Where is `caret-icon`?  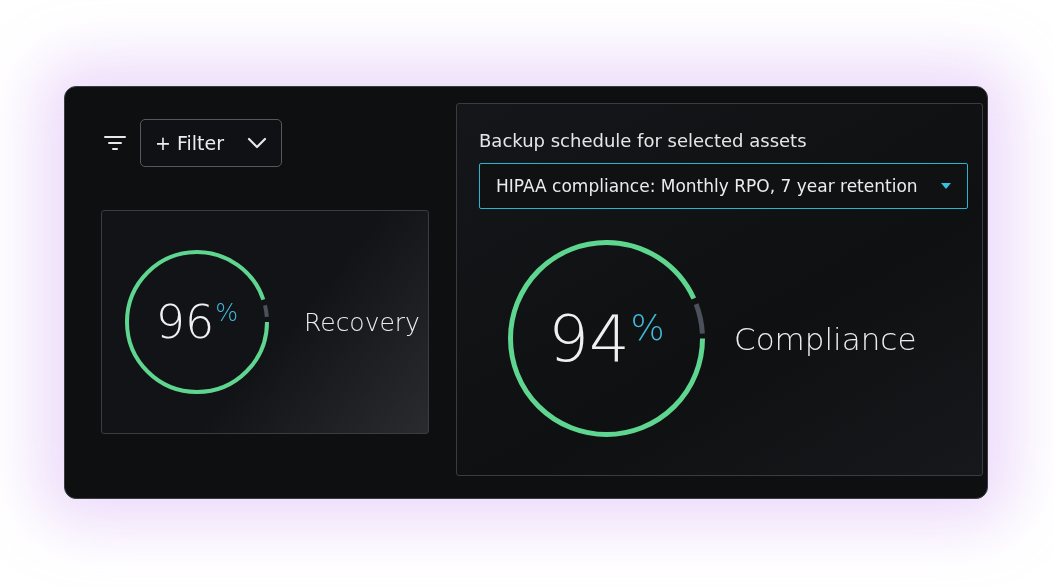 caret-icon is located at coordinates (946, 186).